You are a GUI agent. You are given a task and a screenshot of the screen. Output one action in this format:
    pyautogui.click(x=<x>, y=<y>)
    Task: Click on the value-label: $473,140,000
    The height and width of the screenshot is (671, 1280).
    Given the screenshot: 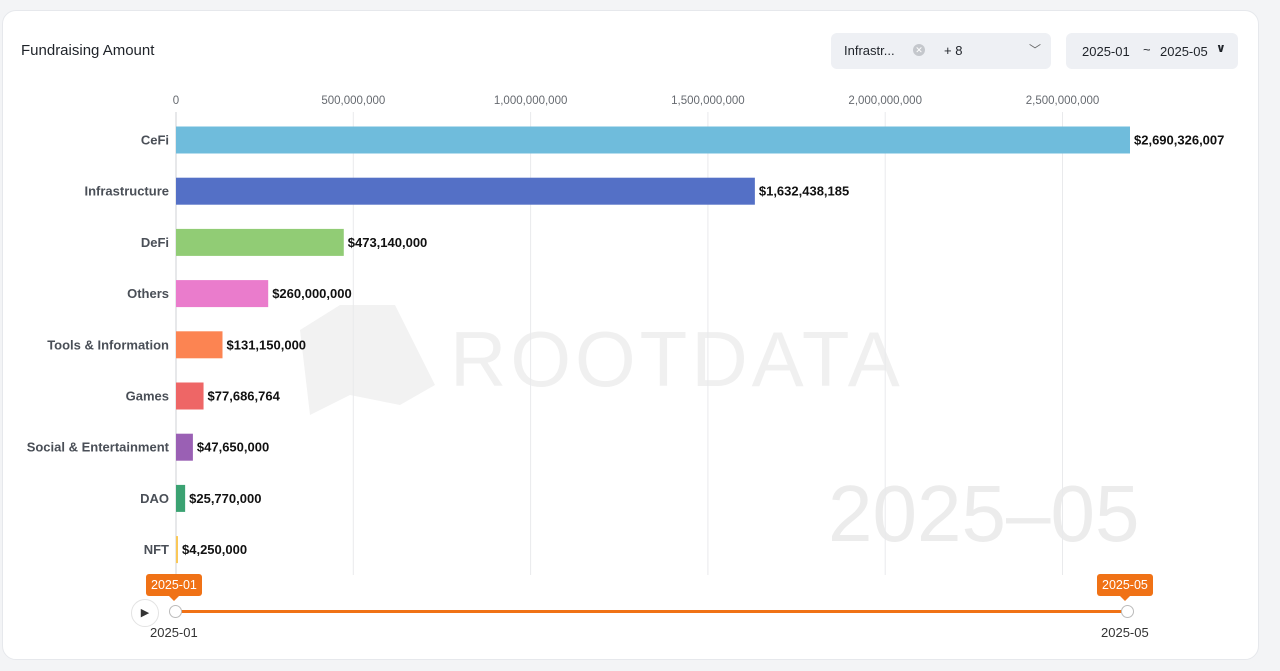 What is the action you would take?
    pyautogui.click(x=388, y=242)
    